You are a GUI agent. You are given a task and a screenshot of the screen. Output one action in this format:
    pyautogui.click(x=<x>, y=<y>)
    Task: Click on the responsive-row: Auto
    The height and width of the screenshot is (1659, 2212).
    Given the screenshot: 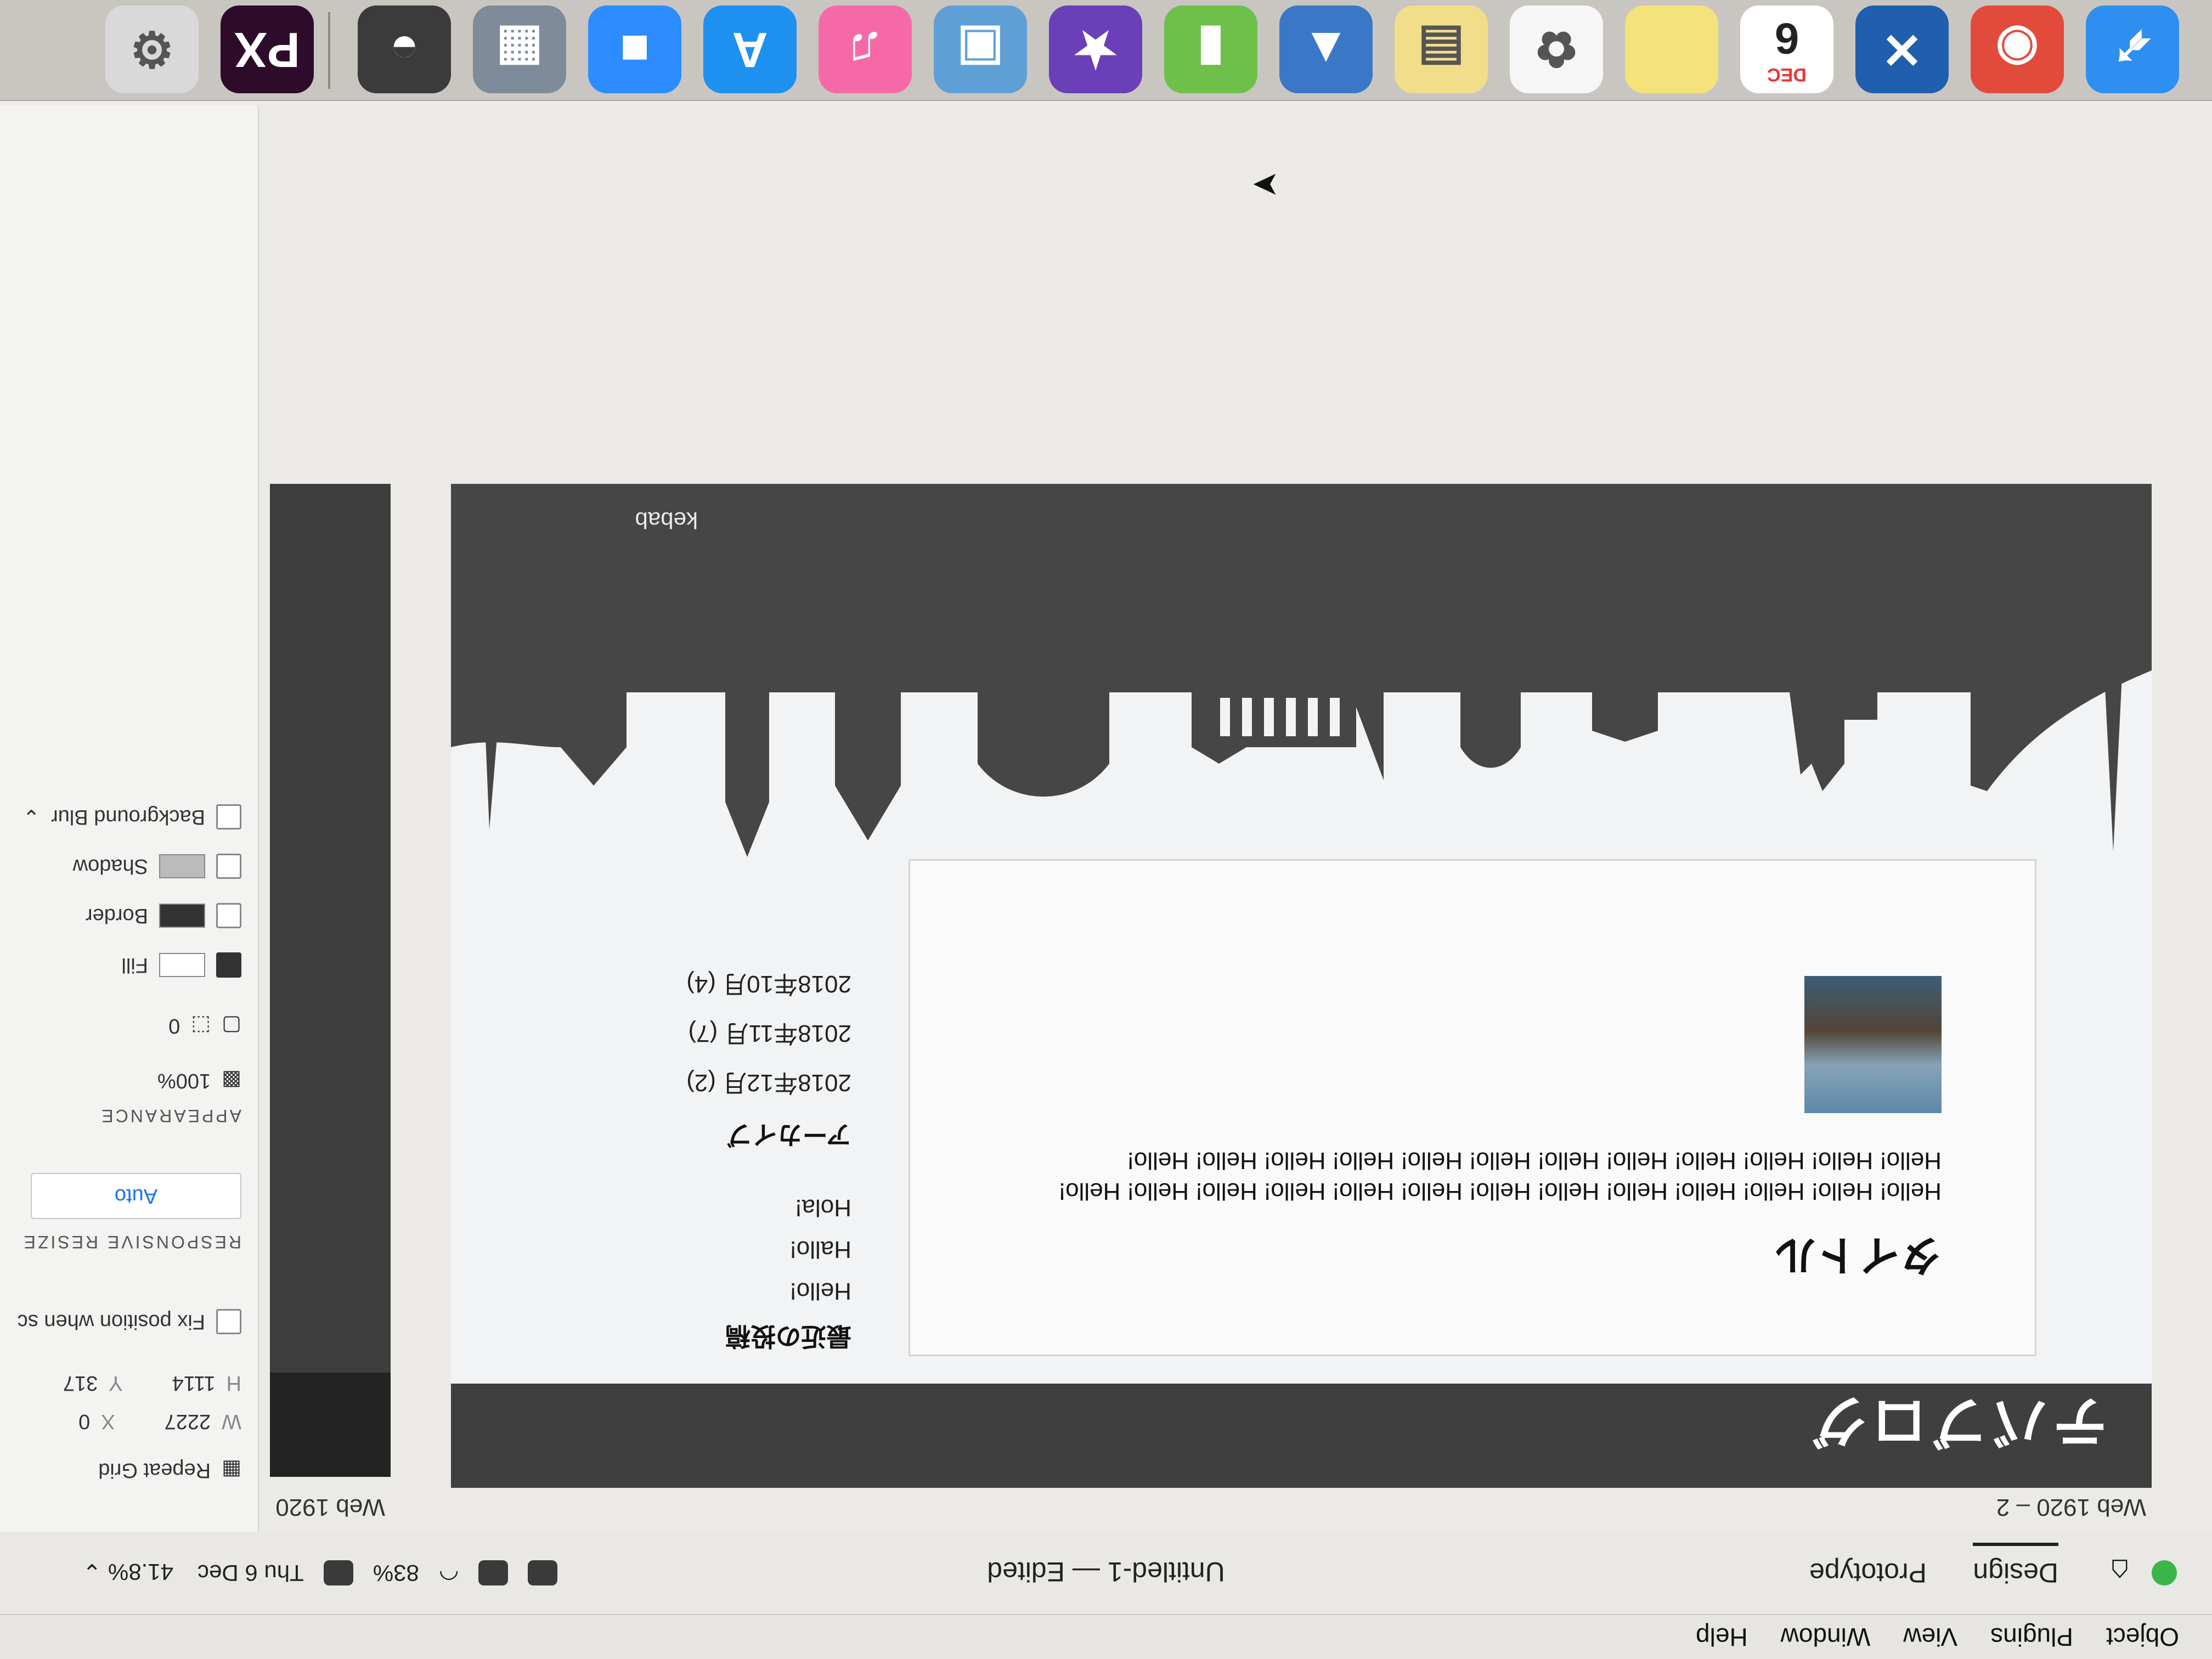 What is the action you would take?
    pyautogui.click(x=136, y=1196)
    